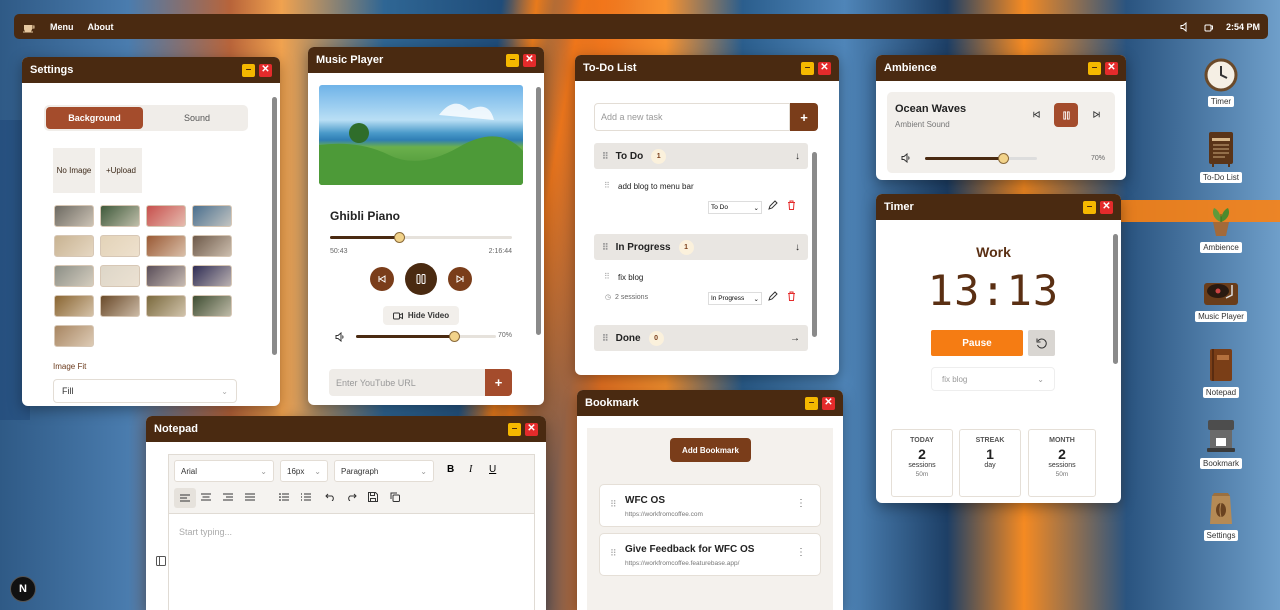 The height and width of the screenshot is (610, 1280). What do you see at coordinates (1221, 156) in the screenshot?
I see `desktop-icon-todo: To-Do List` at bounding box center [1221, 156].